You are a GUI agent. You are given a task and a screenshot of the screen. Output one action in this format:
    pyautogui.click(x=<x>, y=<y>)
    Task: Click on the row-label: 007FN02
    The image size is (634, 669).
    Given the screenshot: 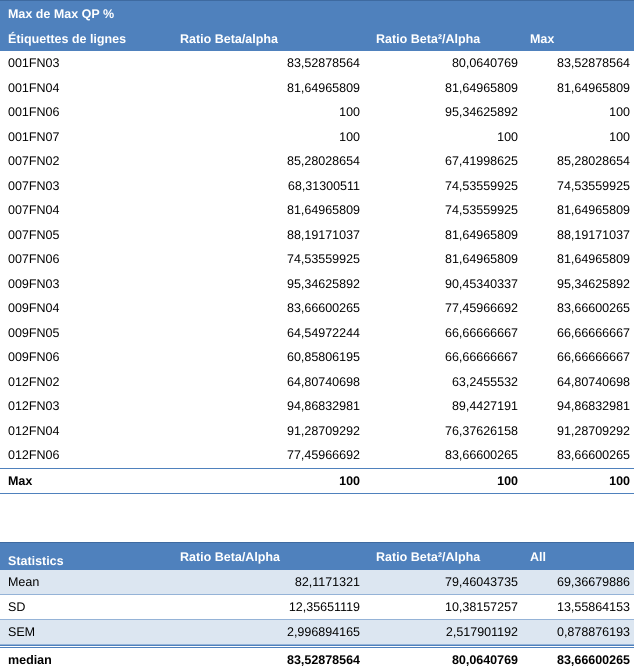 What is the action you would take?
    pyautogui.click(x=33, y=161)
    